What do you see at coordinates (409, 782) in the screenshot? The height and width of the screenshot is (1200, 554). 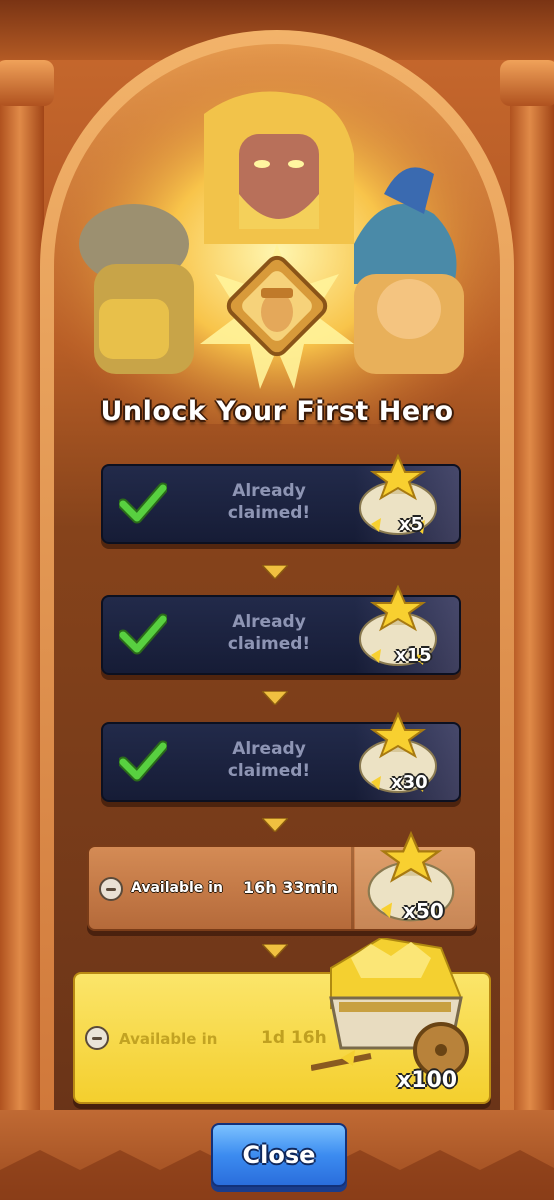 I see `reward-quantity: x30` at bounding box center [409, 782].